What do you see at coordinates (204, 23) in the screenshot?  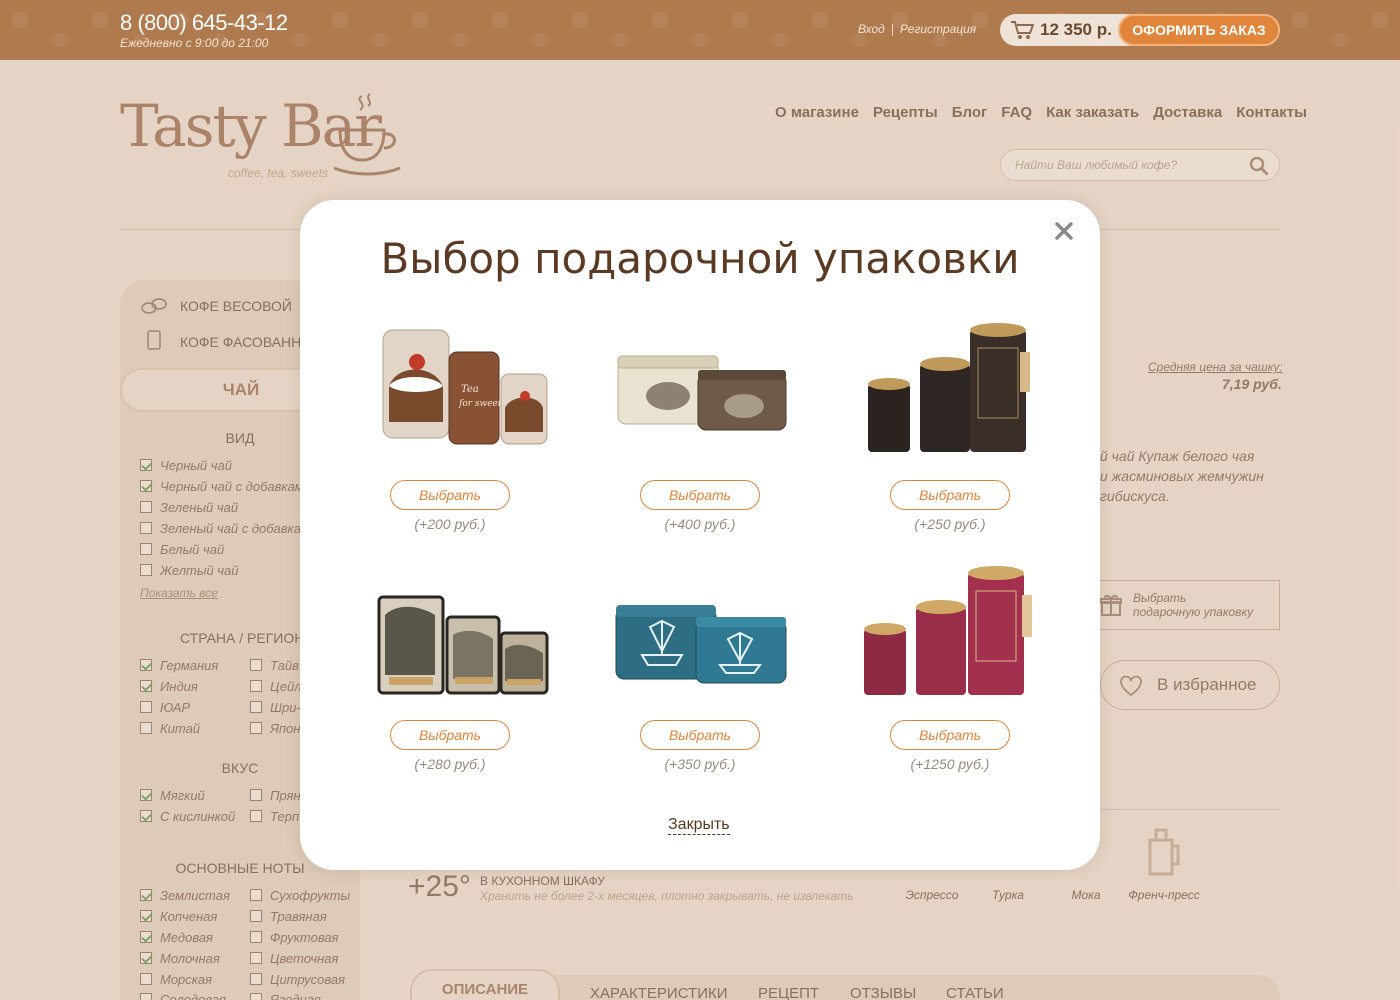 I see `phone-number: 8 (800) 645-43-12` at bounding box center [204, 23].